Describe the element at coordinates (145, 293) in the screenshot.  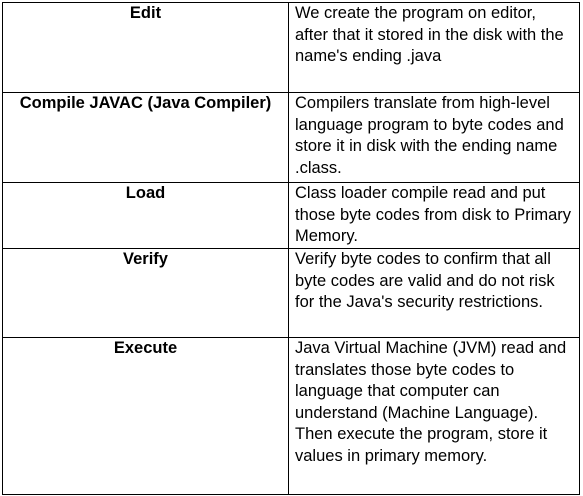
I see `phase-name-cell: Verify` at that location.